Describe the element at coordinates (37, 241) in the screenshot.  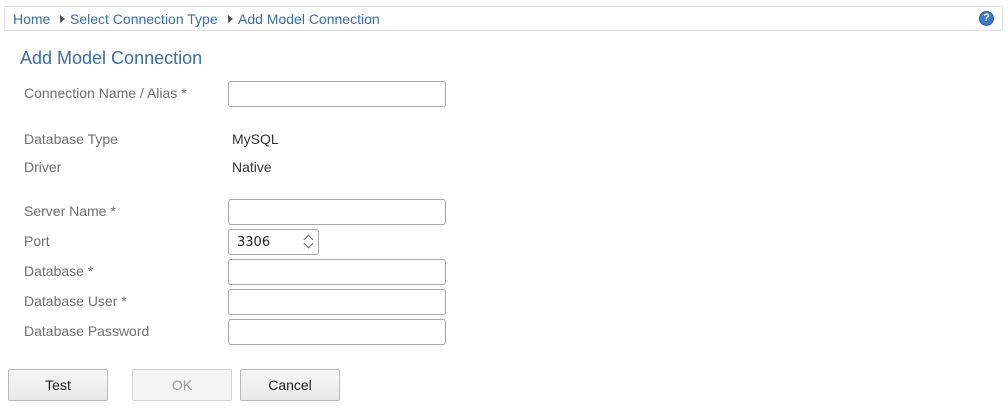
I see `port-label: Port` at that location.